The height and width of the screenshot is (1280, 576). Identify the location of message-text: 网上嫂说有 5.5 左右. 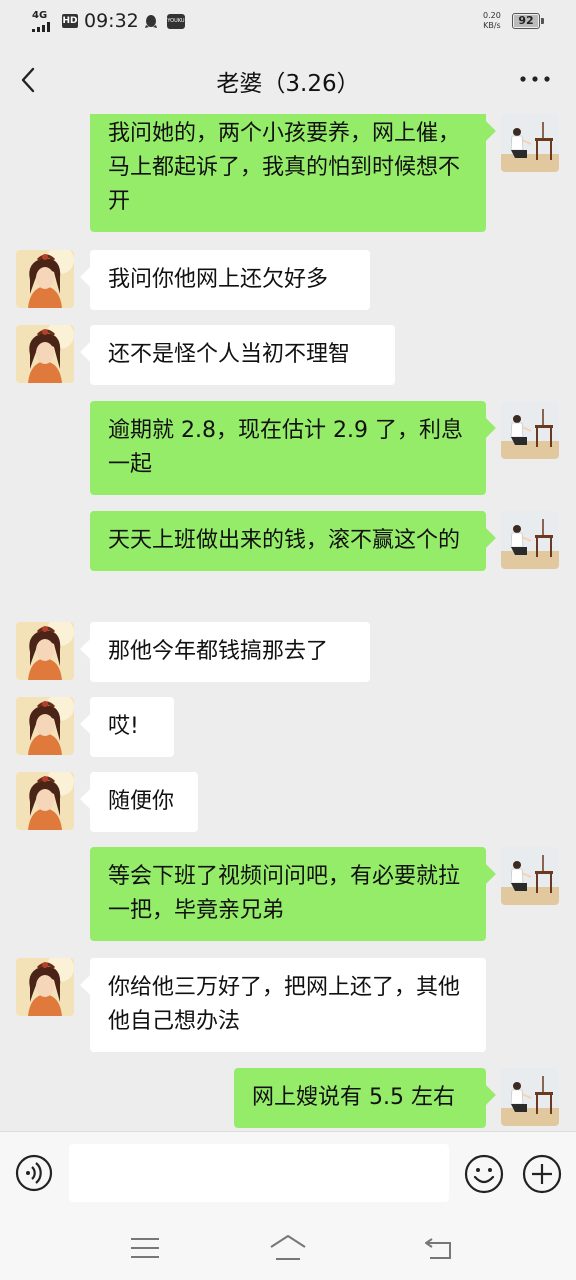
(353, 1097).